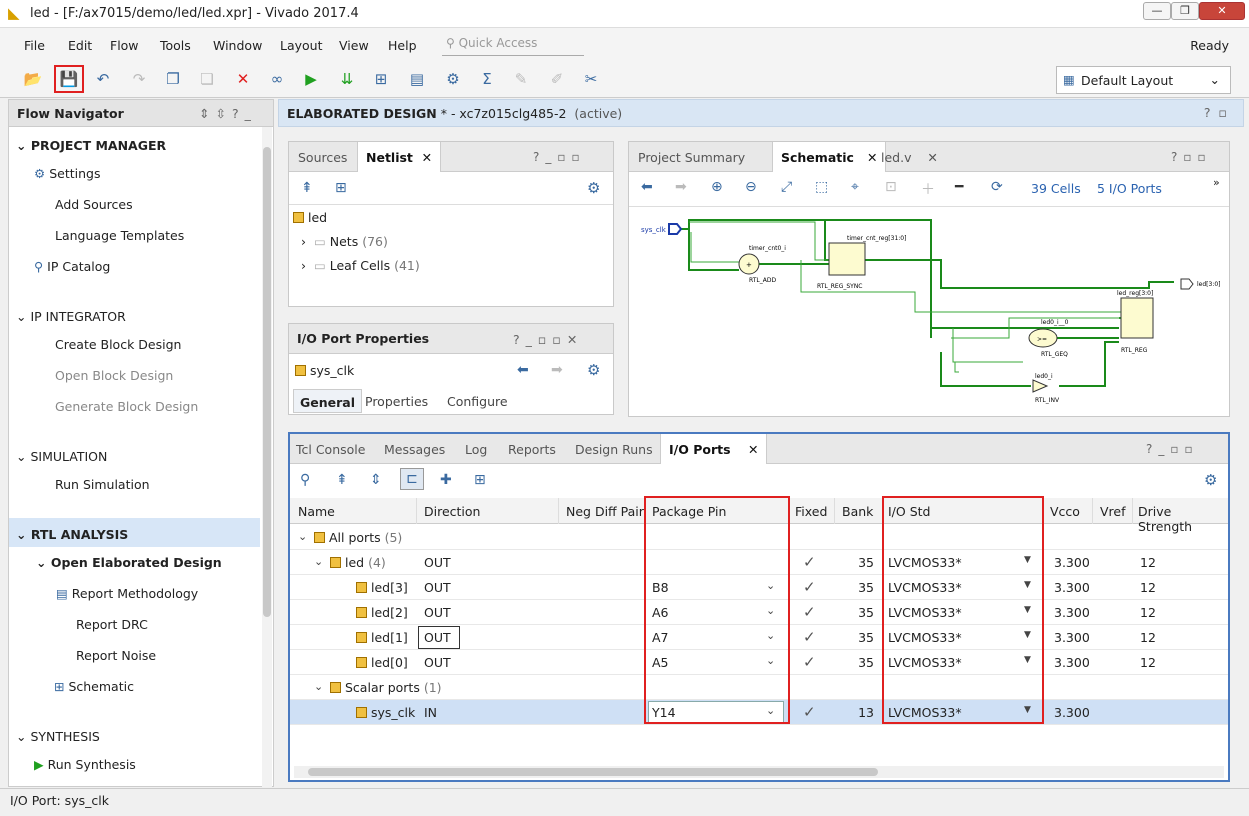 The width and height of the screenshot is (1249, 816). Describe the element at coordinates (452, 511) in the screenshot. I see `col-direction: Direction` at that location.